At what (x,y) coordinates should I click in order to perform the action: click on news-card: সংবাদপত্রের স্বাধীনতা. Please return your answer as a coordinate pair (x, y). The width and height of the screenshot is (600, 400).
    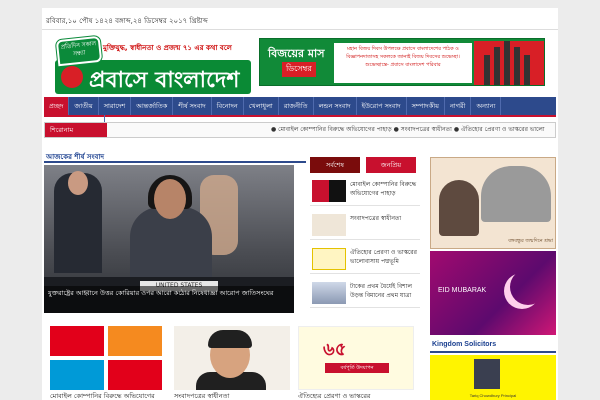
    Looking at the image, I should click on (232, 363).